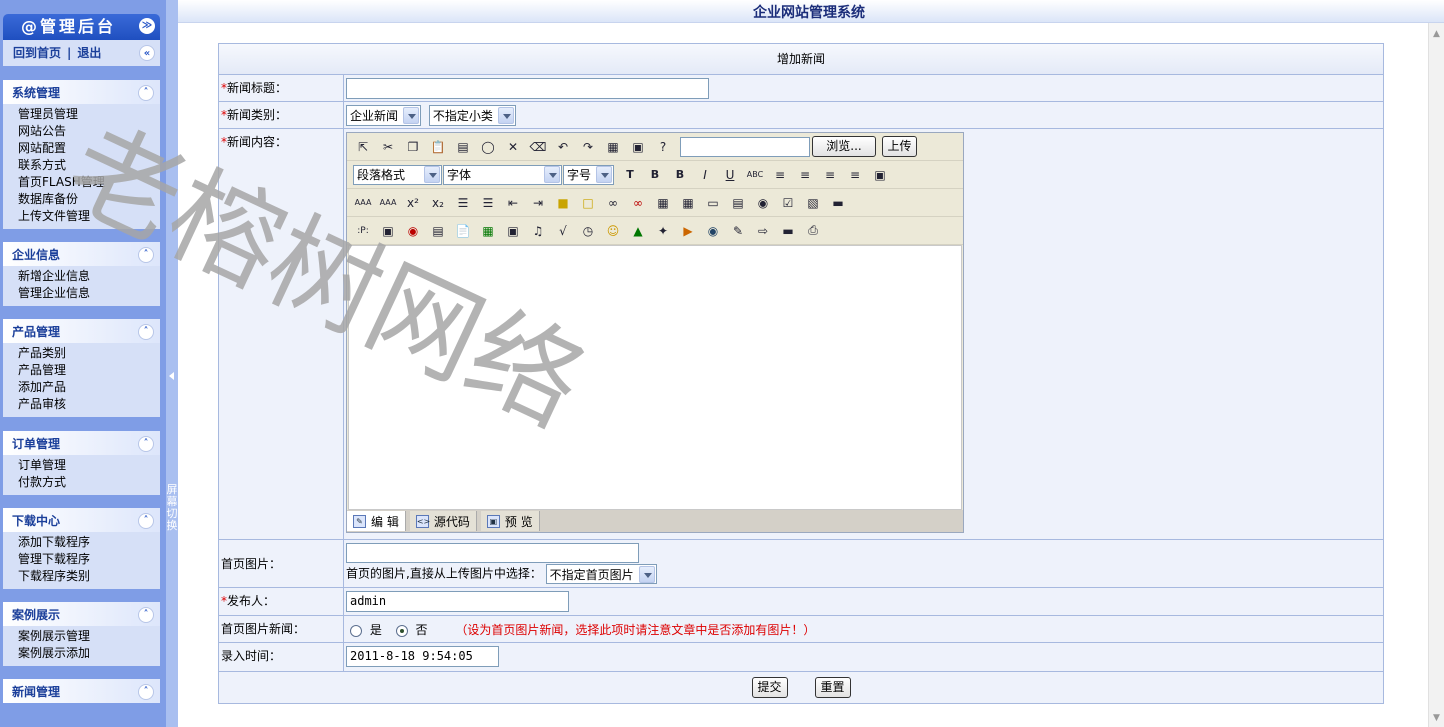  I want to click on sidebar-item-contact: 联系方式, so click(89, 165).